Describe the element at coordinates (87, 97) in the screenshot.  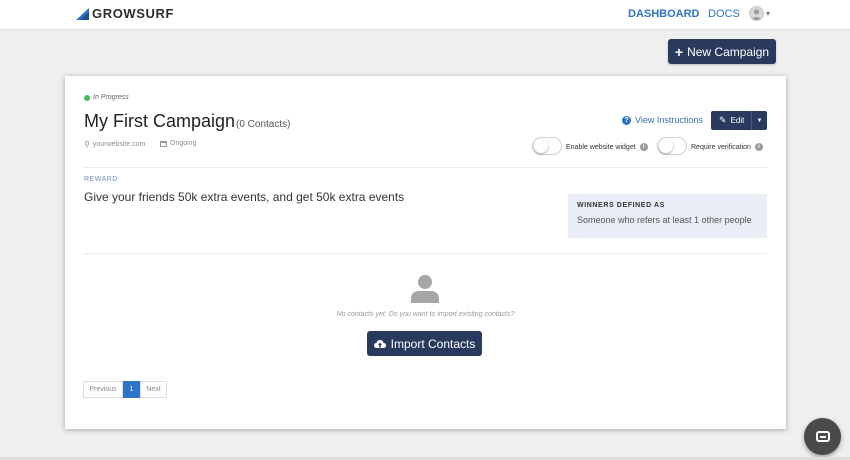
I see `status-dot-icon` at that location.